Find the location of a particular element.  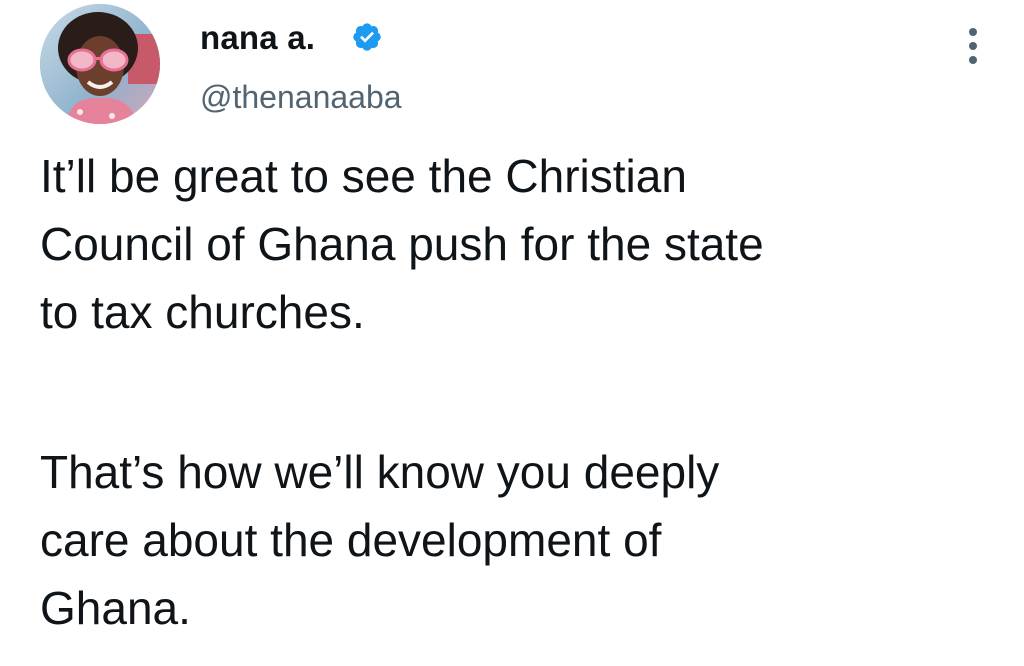

avatar is located at coordinates (100, 64).